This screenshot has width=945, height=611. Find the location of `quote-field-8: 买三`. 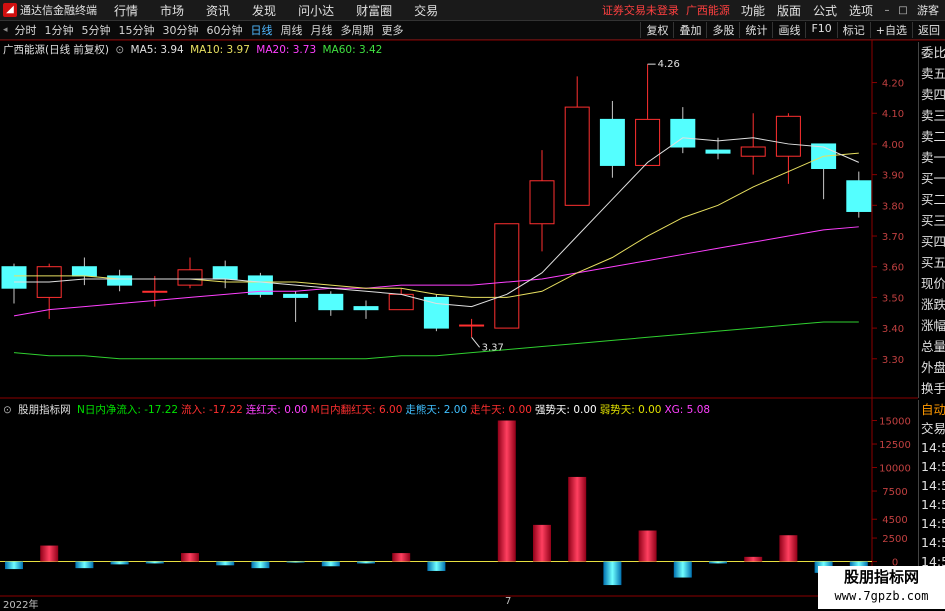

quote-field-8: 买三 is located at coordinates (932, 220).